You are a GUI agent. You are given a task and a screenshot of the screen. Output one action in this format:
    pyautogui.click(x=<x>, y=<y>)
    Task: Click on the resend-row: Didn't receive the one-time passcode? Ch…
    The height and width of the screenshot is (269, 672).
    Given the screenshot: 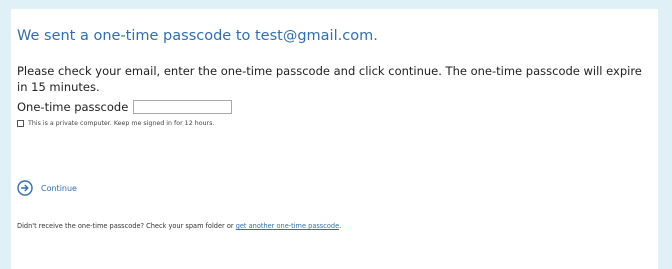 What is the action you would take?
    pyautogui.click(x=179, y=226)
    